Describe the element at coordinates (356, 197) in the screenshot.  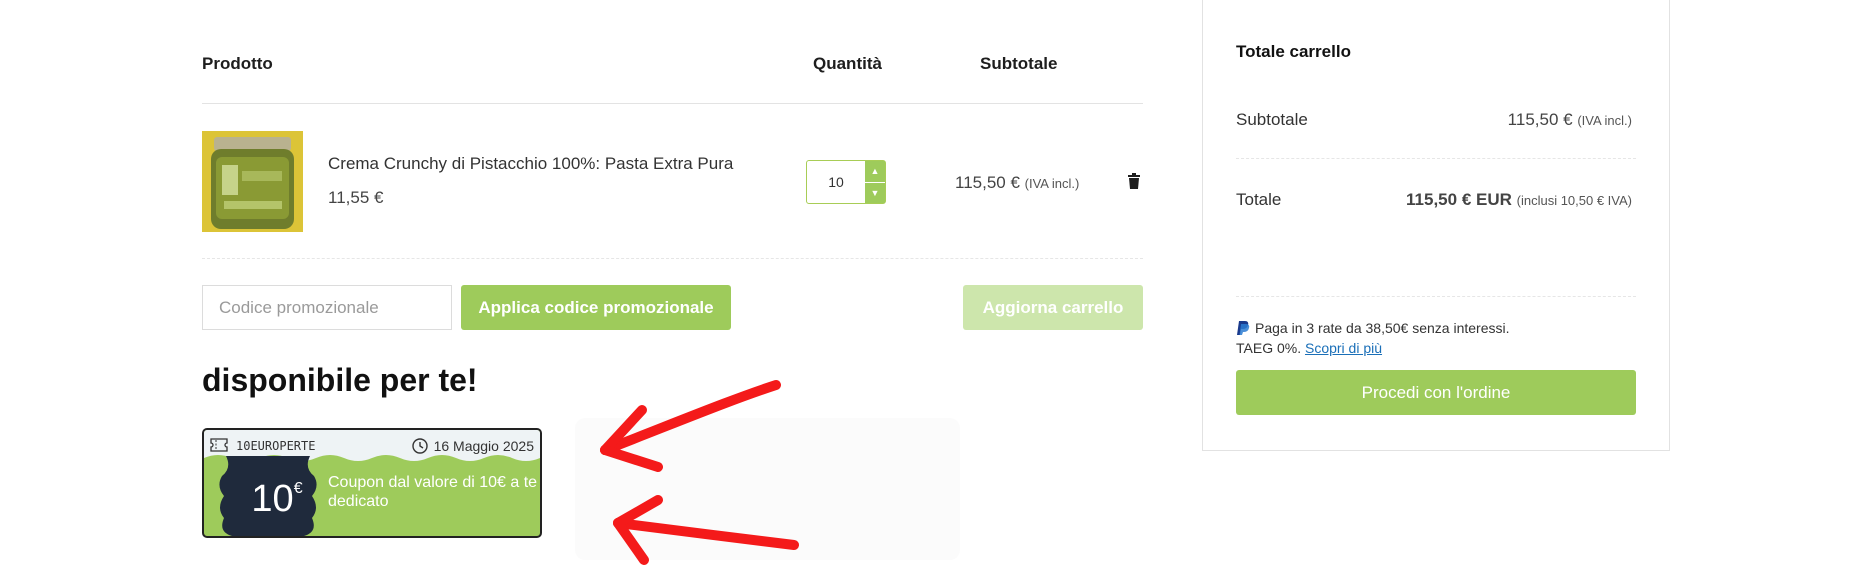
I see `product-unit-price: 11,55 €` at that location.